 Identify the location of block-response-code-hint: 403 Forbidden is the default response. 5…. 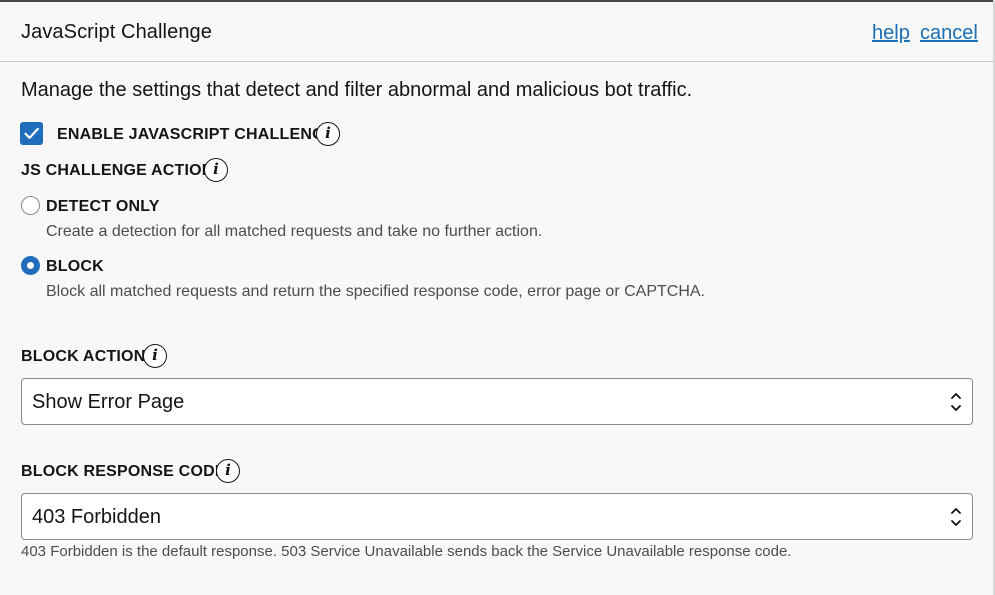
(406, 551).